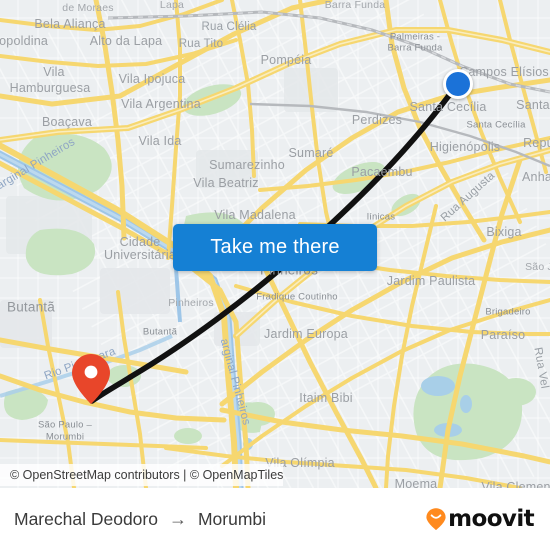  I want to click on footer-bar: Marechal Deodoro → Morumbi moovit, so click(275, 519).